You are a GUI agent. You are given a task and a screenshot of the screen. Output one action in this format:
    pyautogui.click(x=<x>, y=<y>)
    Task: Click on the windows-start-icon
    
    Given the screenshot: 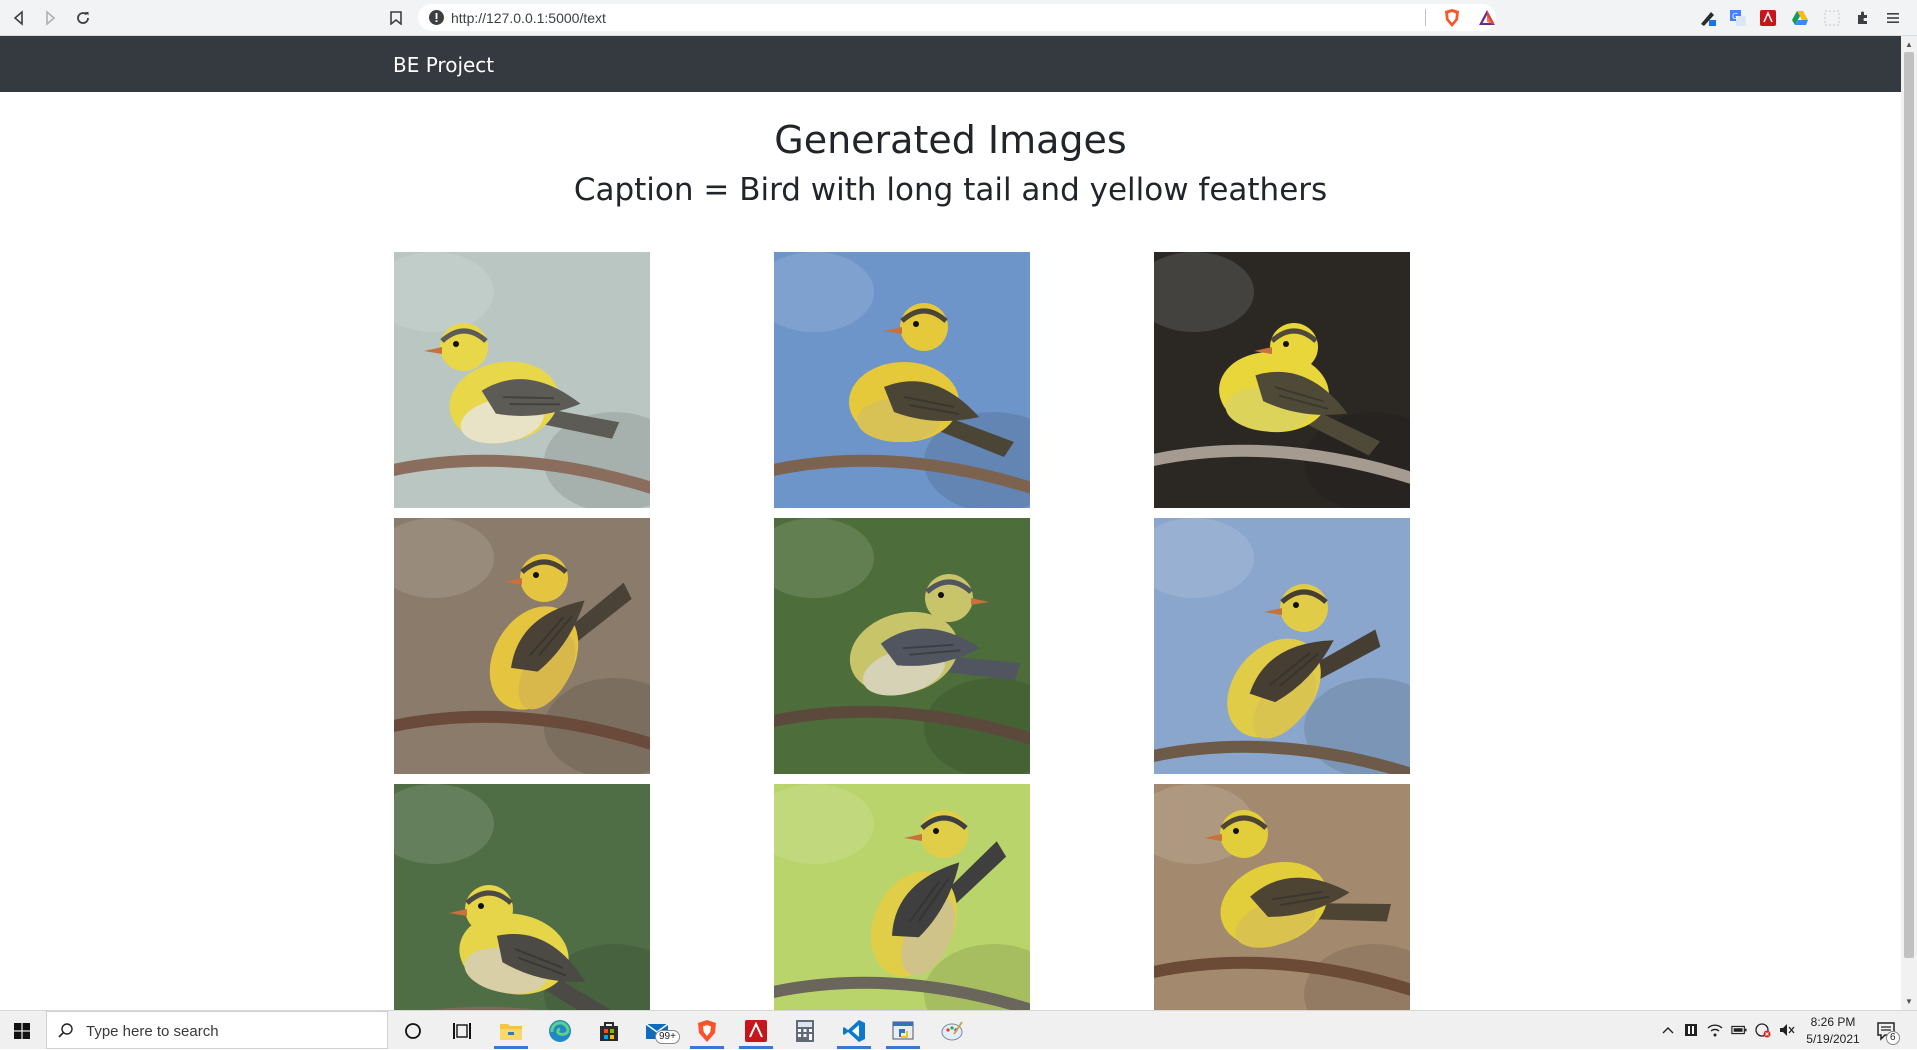 What is the action you would take?
    pyautogui.click(x=22, y=1030)
    